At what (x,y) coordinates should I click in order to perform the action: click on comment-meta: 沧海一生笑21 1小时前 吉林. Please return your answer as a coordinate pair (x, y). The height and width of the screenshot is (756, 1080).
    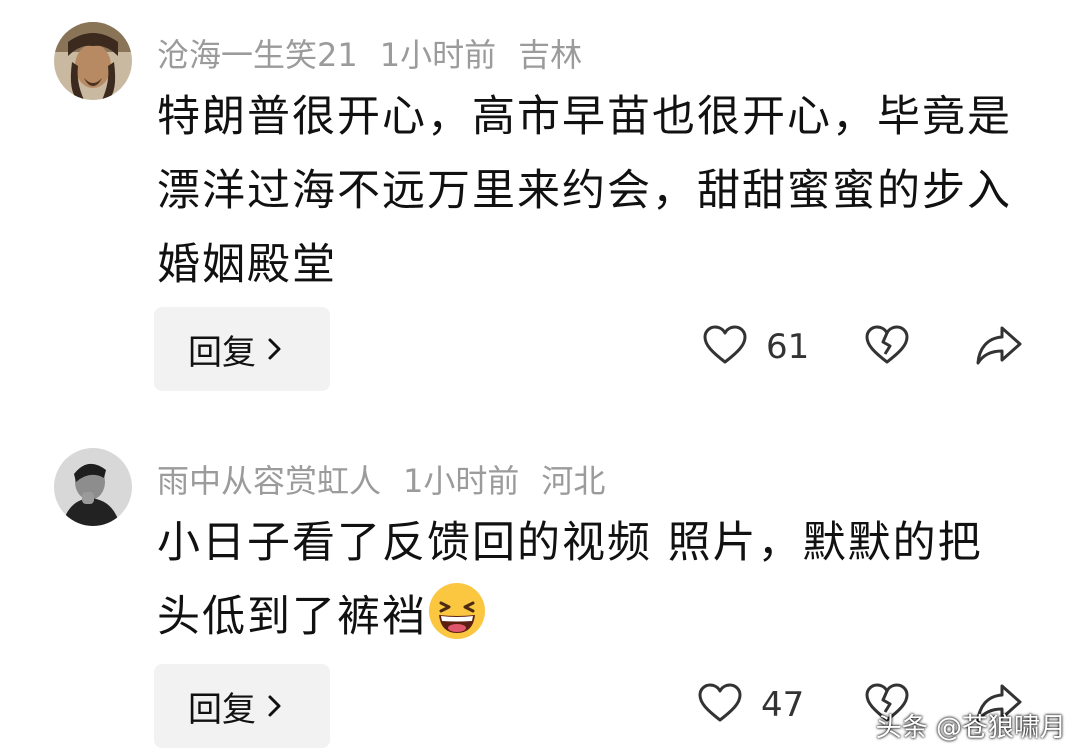
    Looking at the image, I should click on (380, 53).